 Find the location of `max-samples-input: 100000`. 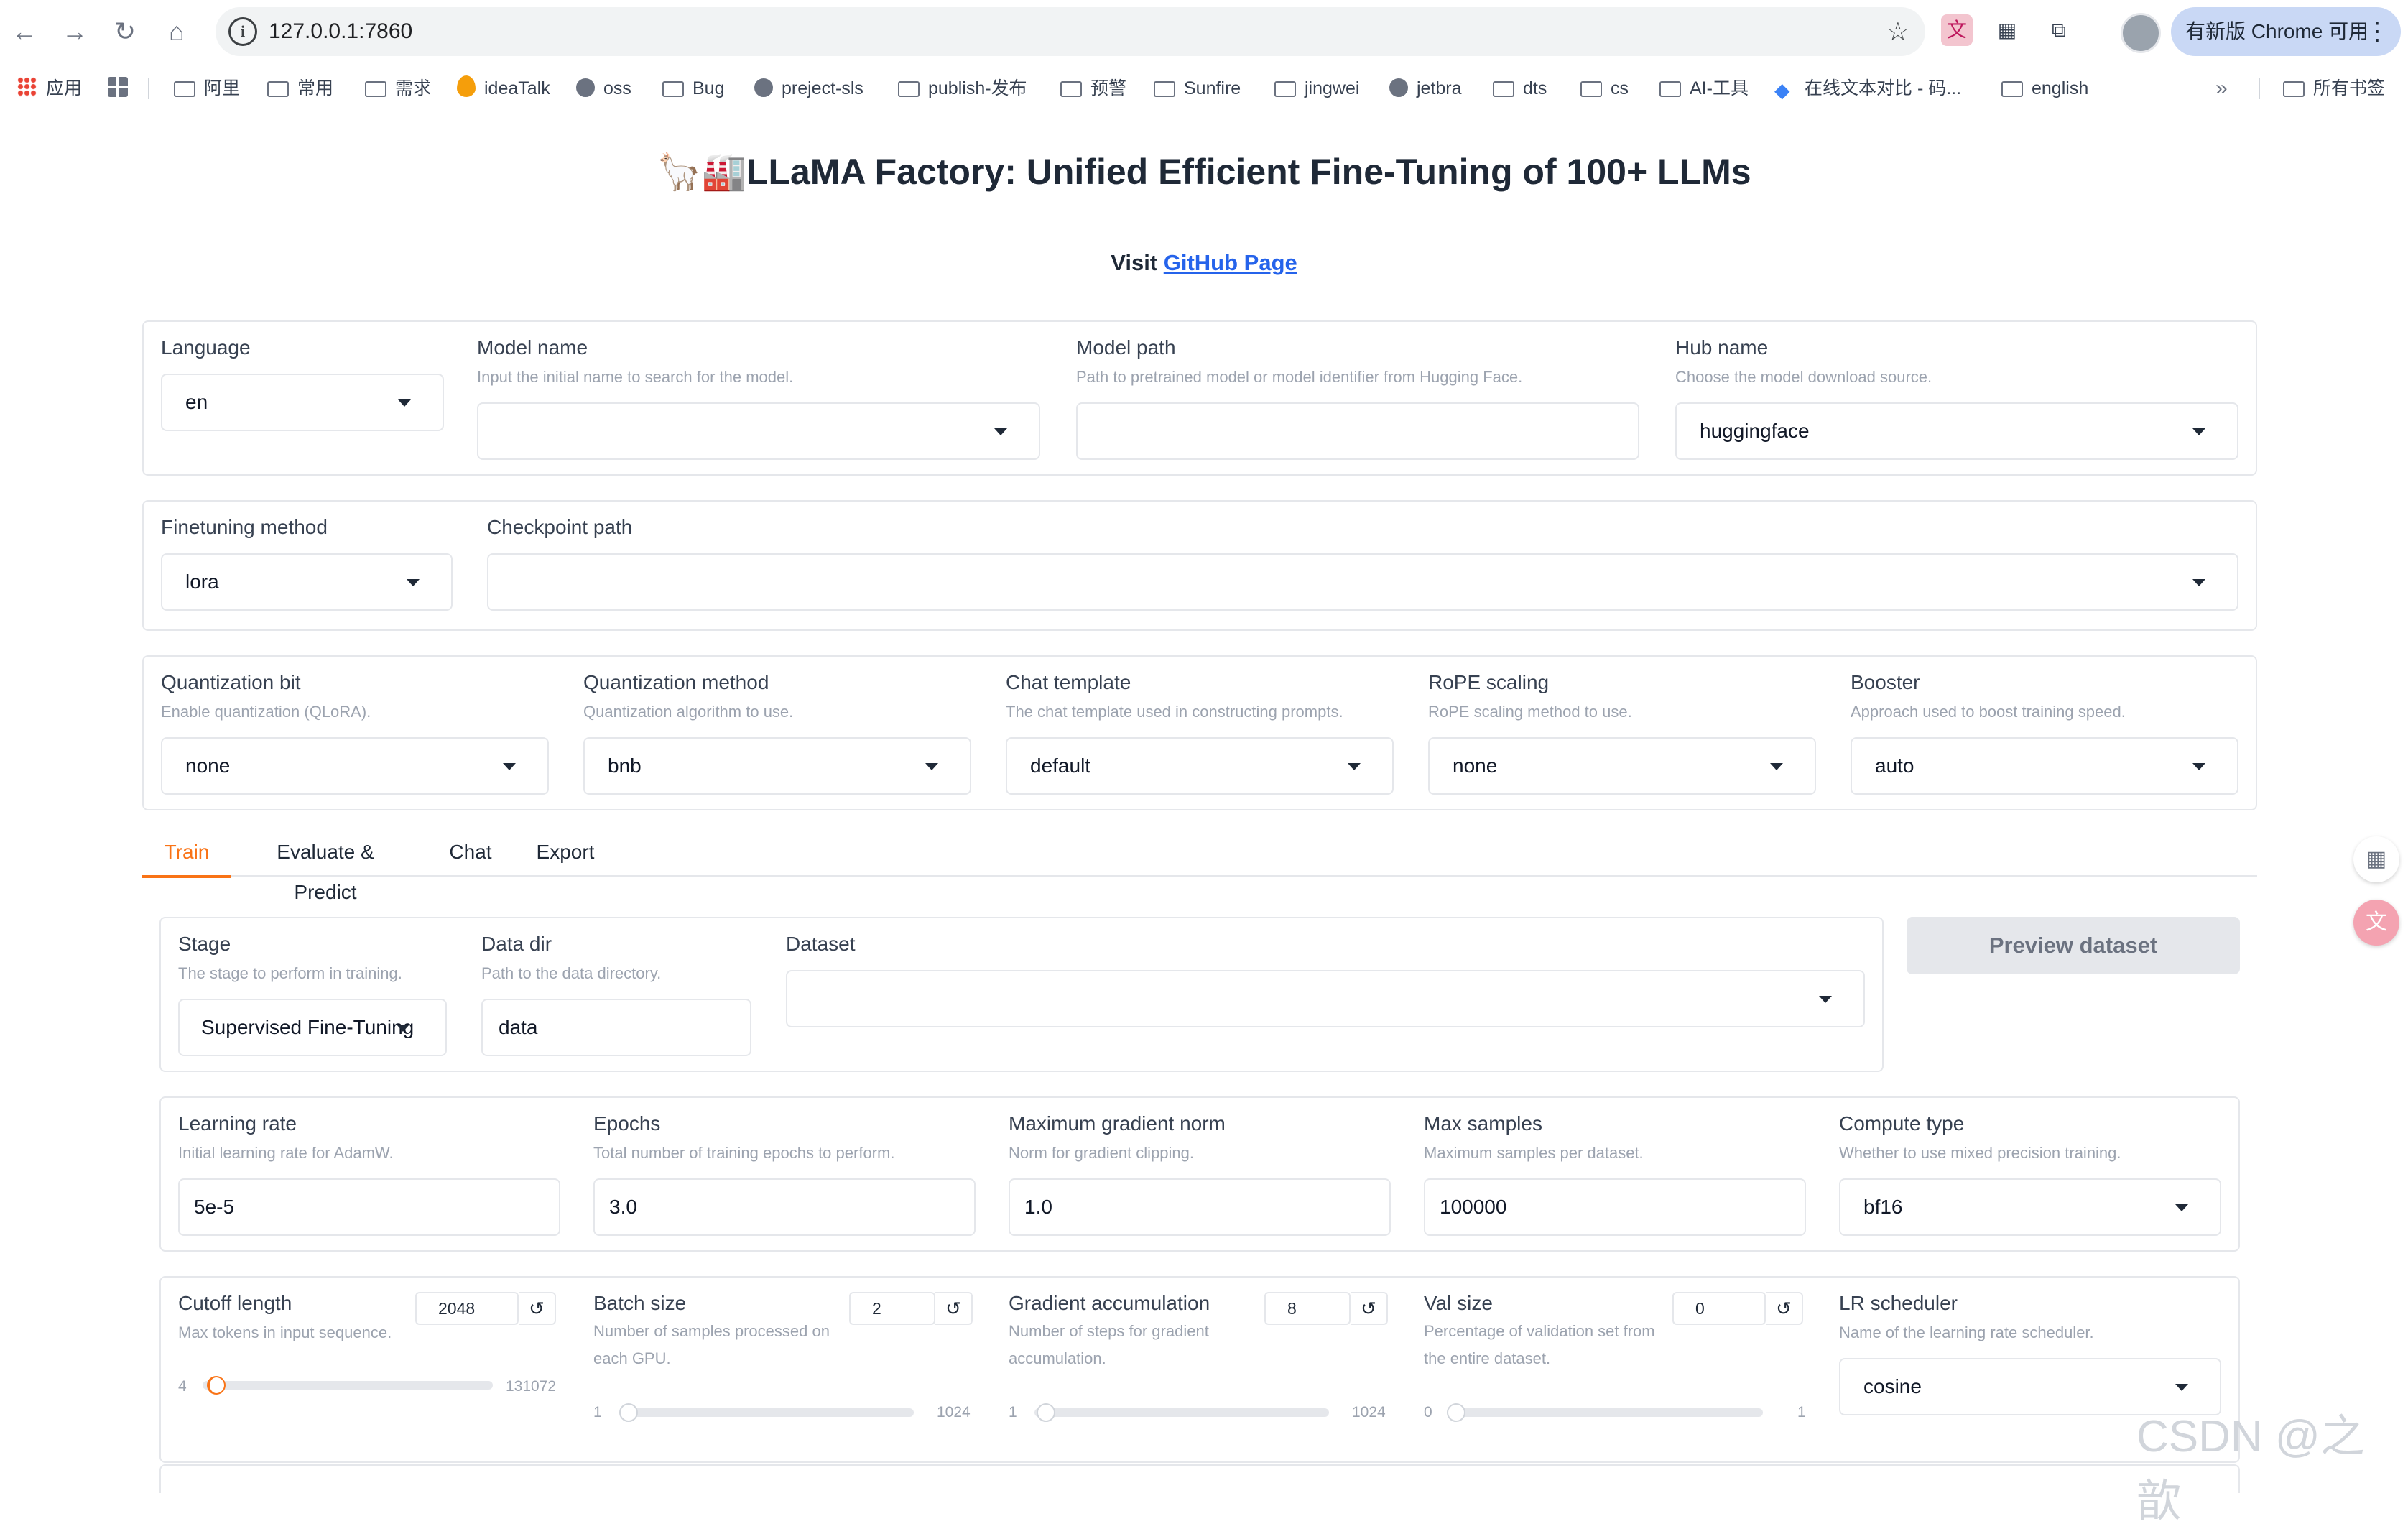

max-samples-input: 100000 is located at coordinates (1615, 1207).